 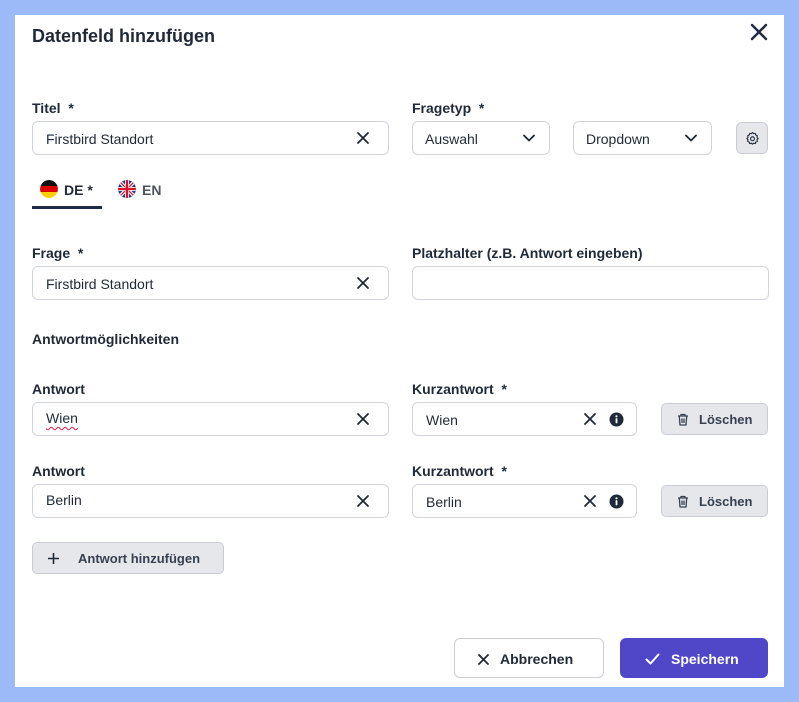 I want to click on plus-icon, so click(x=53, y=558).